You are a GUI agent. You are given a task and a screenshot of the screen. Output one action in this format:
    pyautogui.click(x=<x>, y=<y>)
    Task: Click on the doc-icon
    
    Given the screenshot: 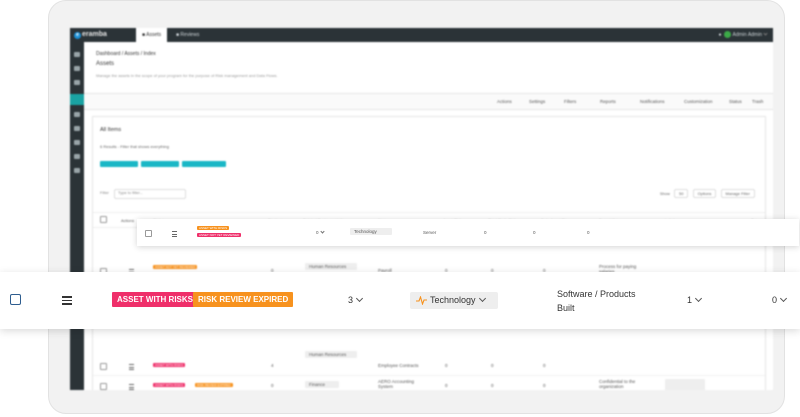 What is the action you would take?
    pyautogui.click(x=77, y=156)
    